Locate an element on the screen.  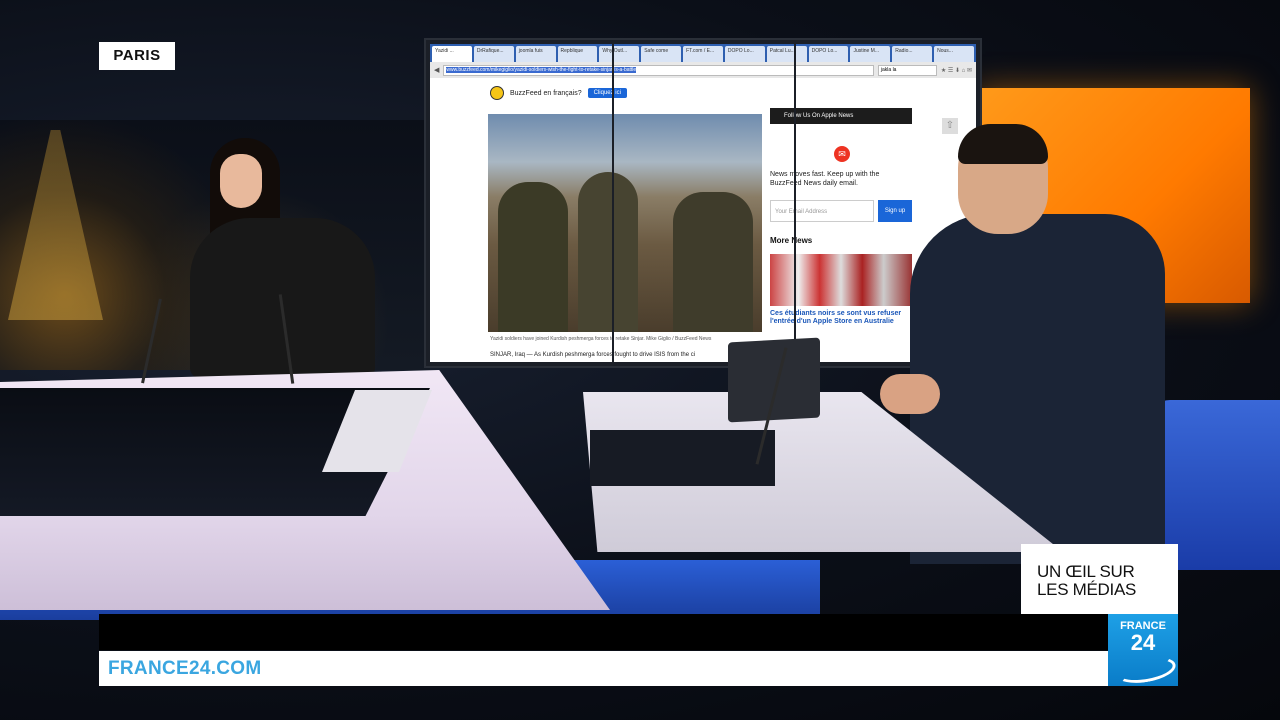
show-title-line1: UN ŒIL SUR is located at coordinates (1086, 571).